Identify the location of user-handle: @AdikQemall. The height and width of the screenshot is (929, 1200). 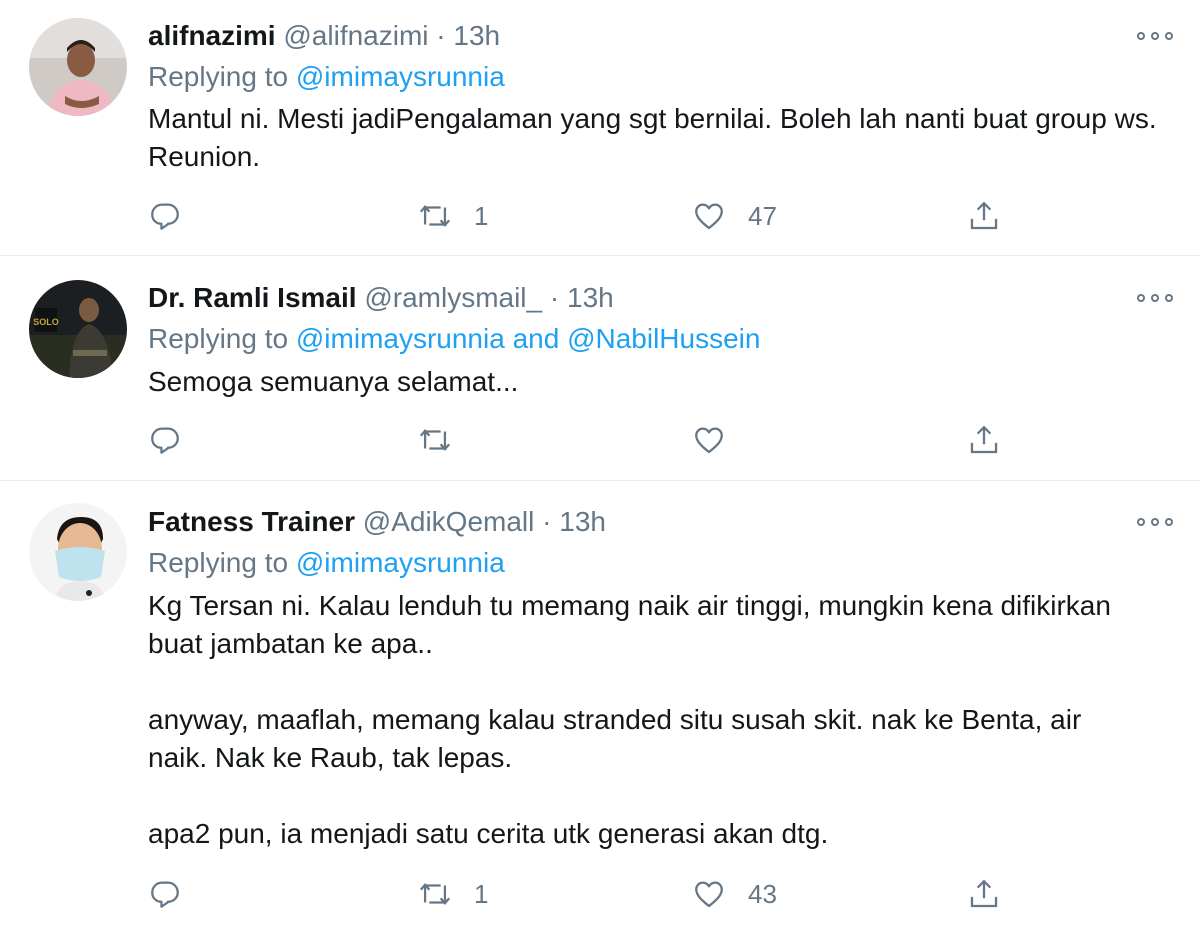
(449, 521).